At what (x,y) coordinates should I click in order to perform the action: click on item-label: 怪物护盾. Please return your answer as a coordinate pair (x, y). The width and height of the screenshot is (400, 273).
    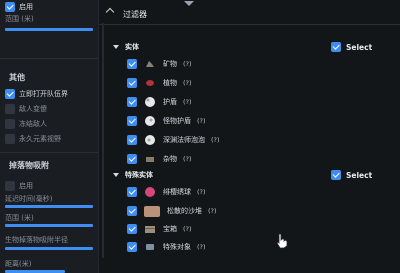
    Looking at the image, I should click on (177, 121).